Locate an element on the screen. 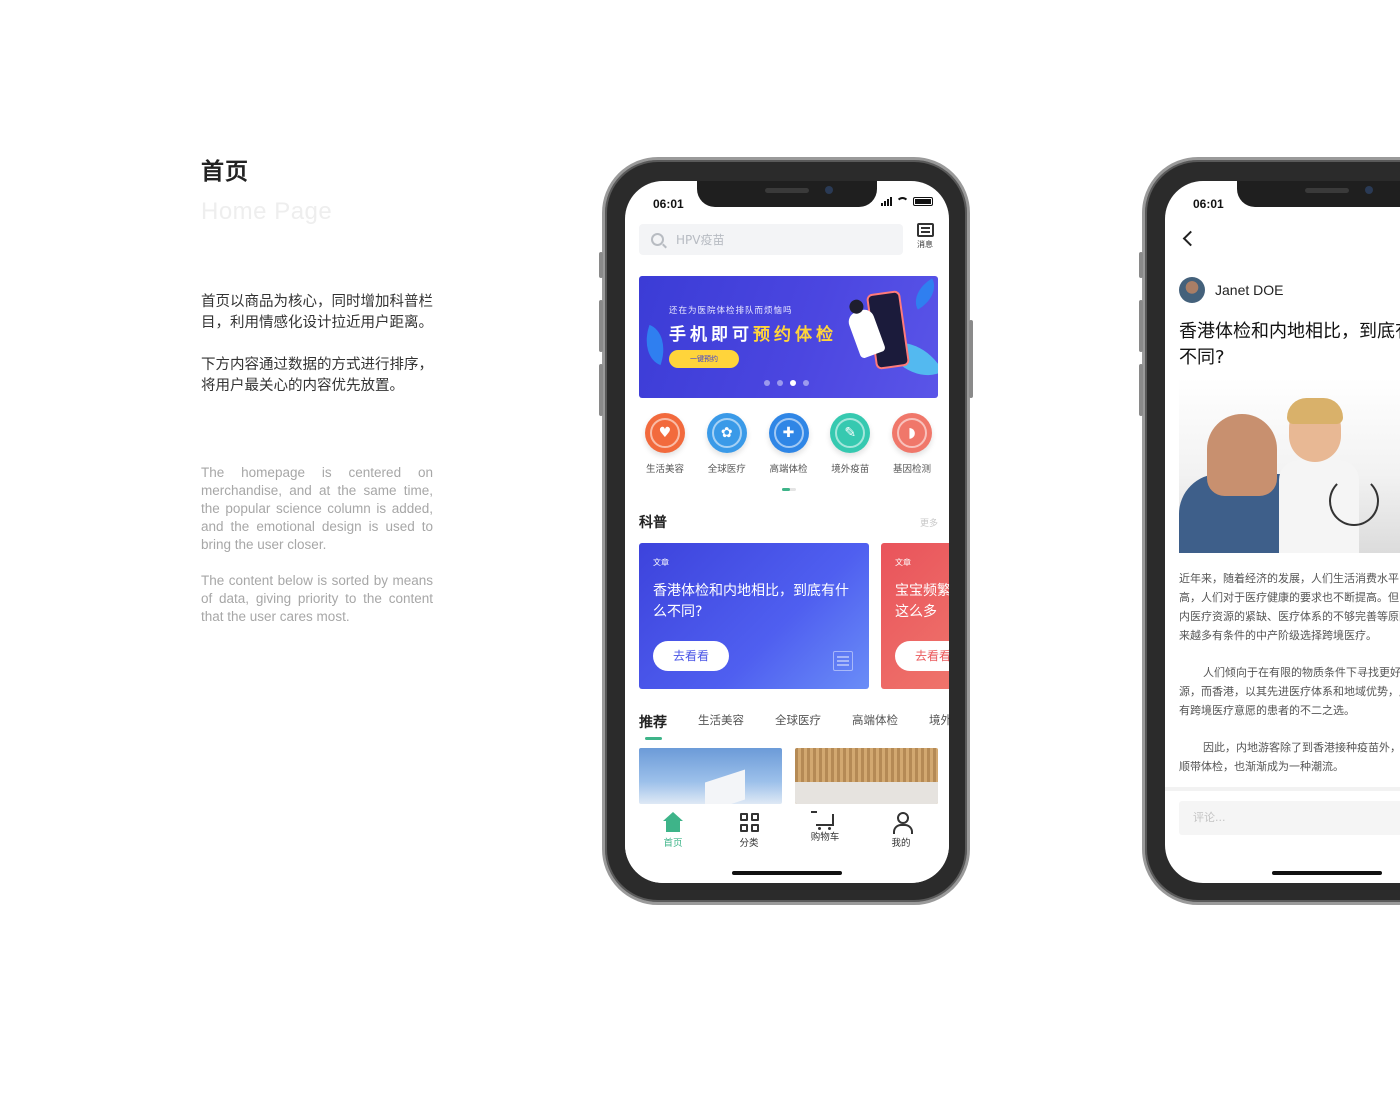 Image resolution: width=1400 pixels, height=1114 pixels. category-scroll-indicator is located at coordinates (789, 489).